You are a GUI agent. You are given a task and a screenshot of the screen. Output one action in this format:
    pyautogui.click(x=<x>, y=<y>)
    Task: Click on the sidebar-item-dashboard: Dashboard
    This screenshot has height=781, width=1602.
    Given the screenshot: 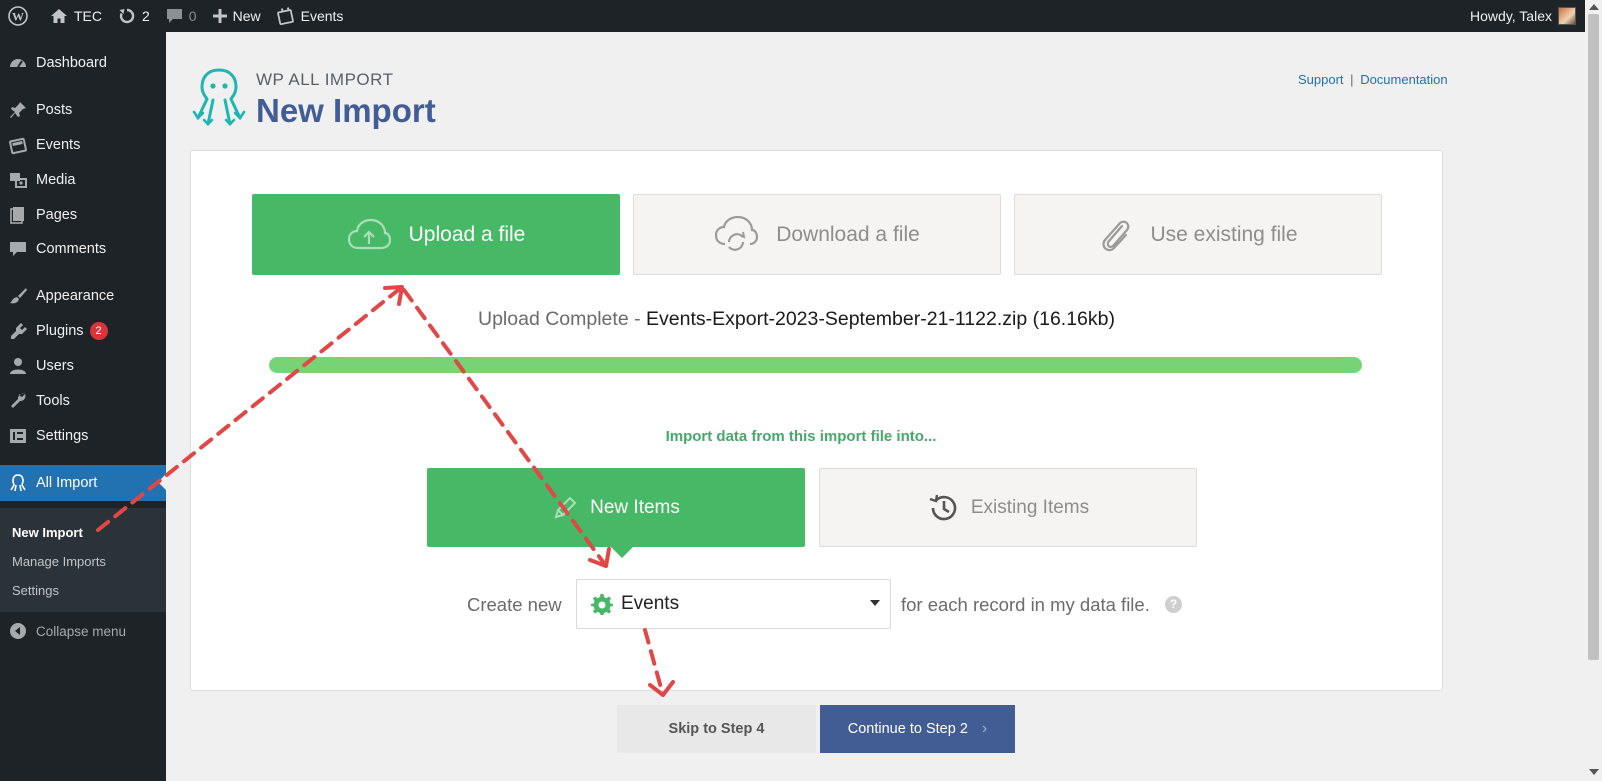 What is the action you would take?
    pyautogui.click(x=83, y=63)
    